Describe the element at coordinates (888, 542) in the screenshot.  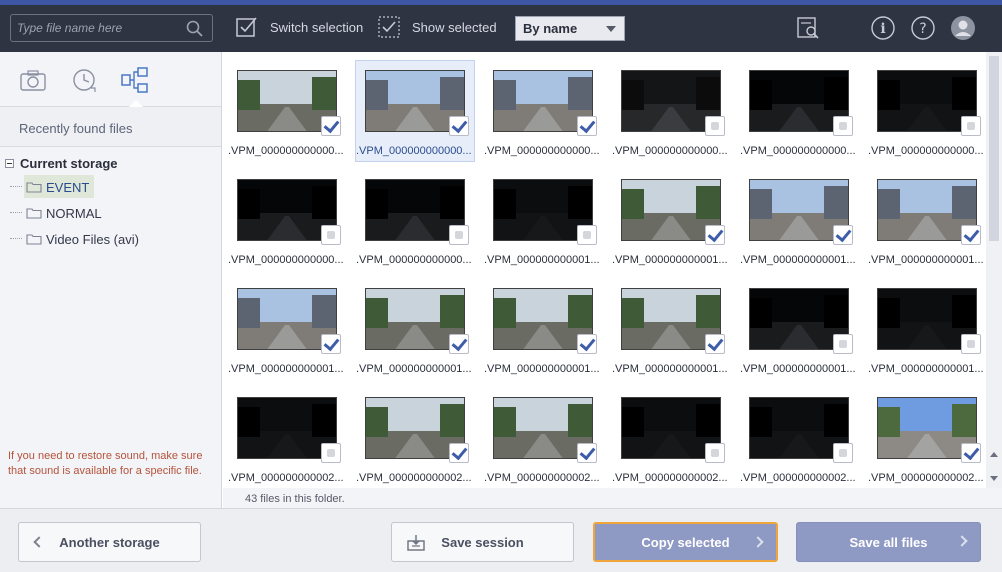
I see `save-all-files-button: Save all files` at that location.